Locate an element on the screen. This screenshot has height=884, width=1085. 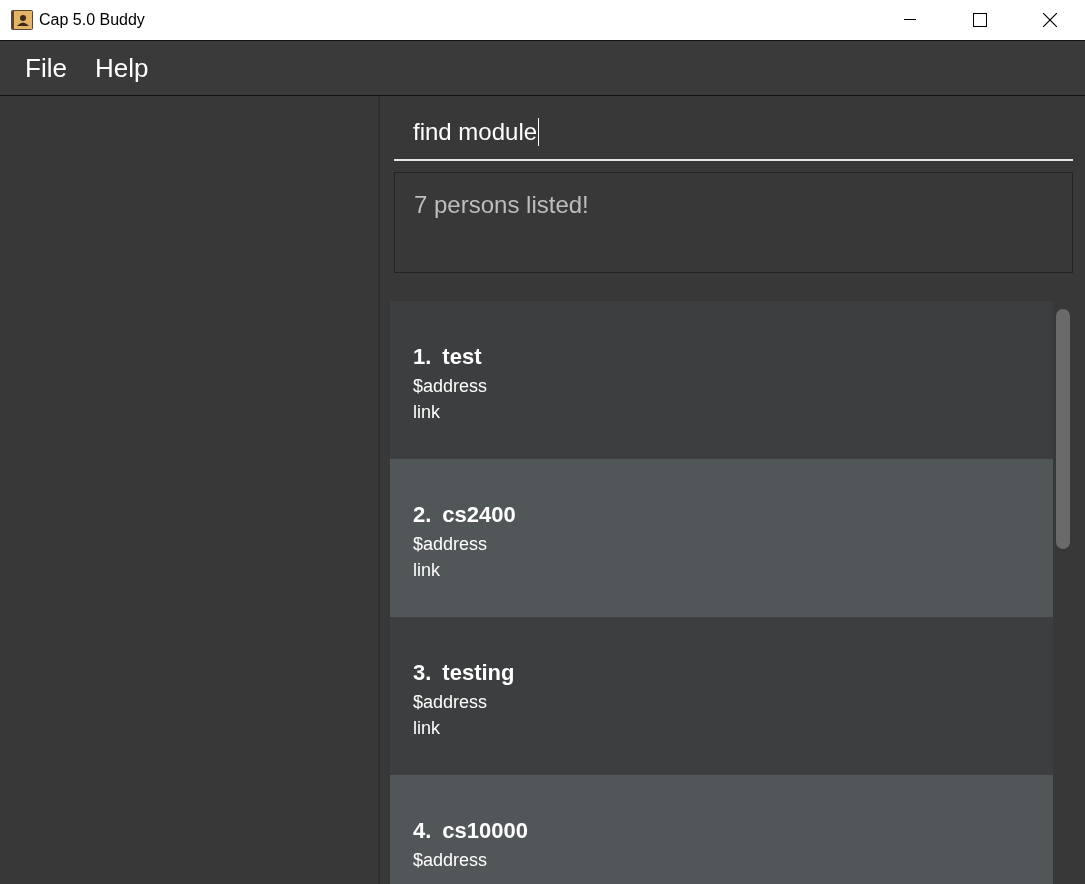
menu-item: Help is located at coordinates (121, 68).